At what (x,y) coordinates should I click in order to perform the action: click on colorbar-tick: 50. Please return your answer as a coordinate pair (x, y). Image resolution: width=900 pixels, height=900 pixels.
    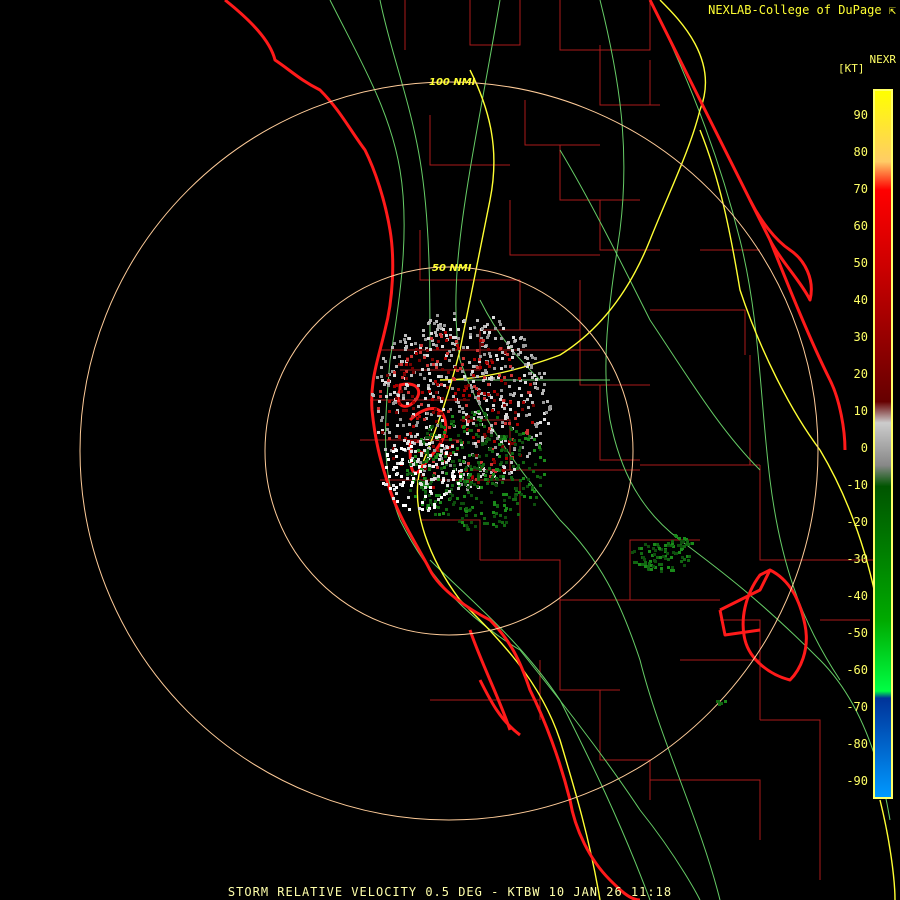
    Looking at the image, I should click on (860, 263).